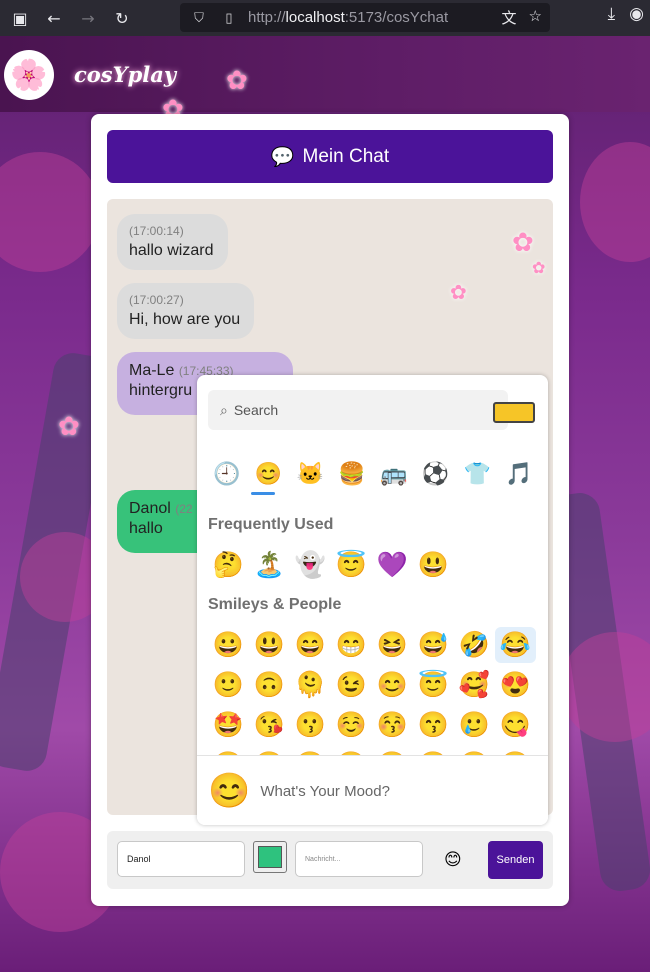 The image size is (650, 972). I want to click on message-text: Hi, how are you, so click(185, 319).